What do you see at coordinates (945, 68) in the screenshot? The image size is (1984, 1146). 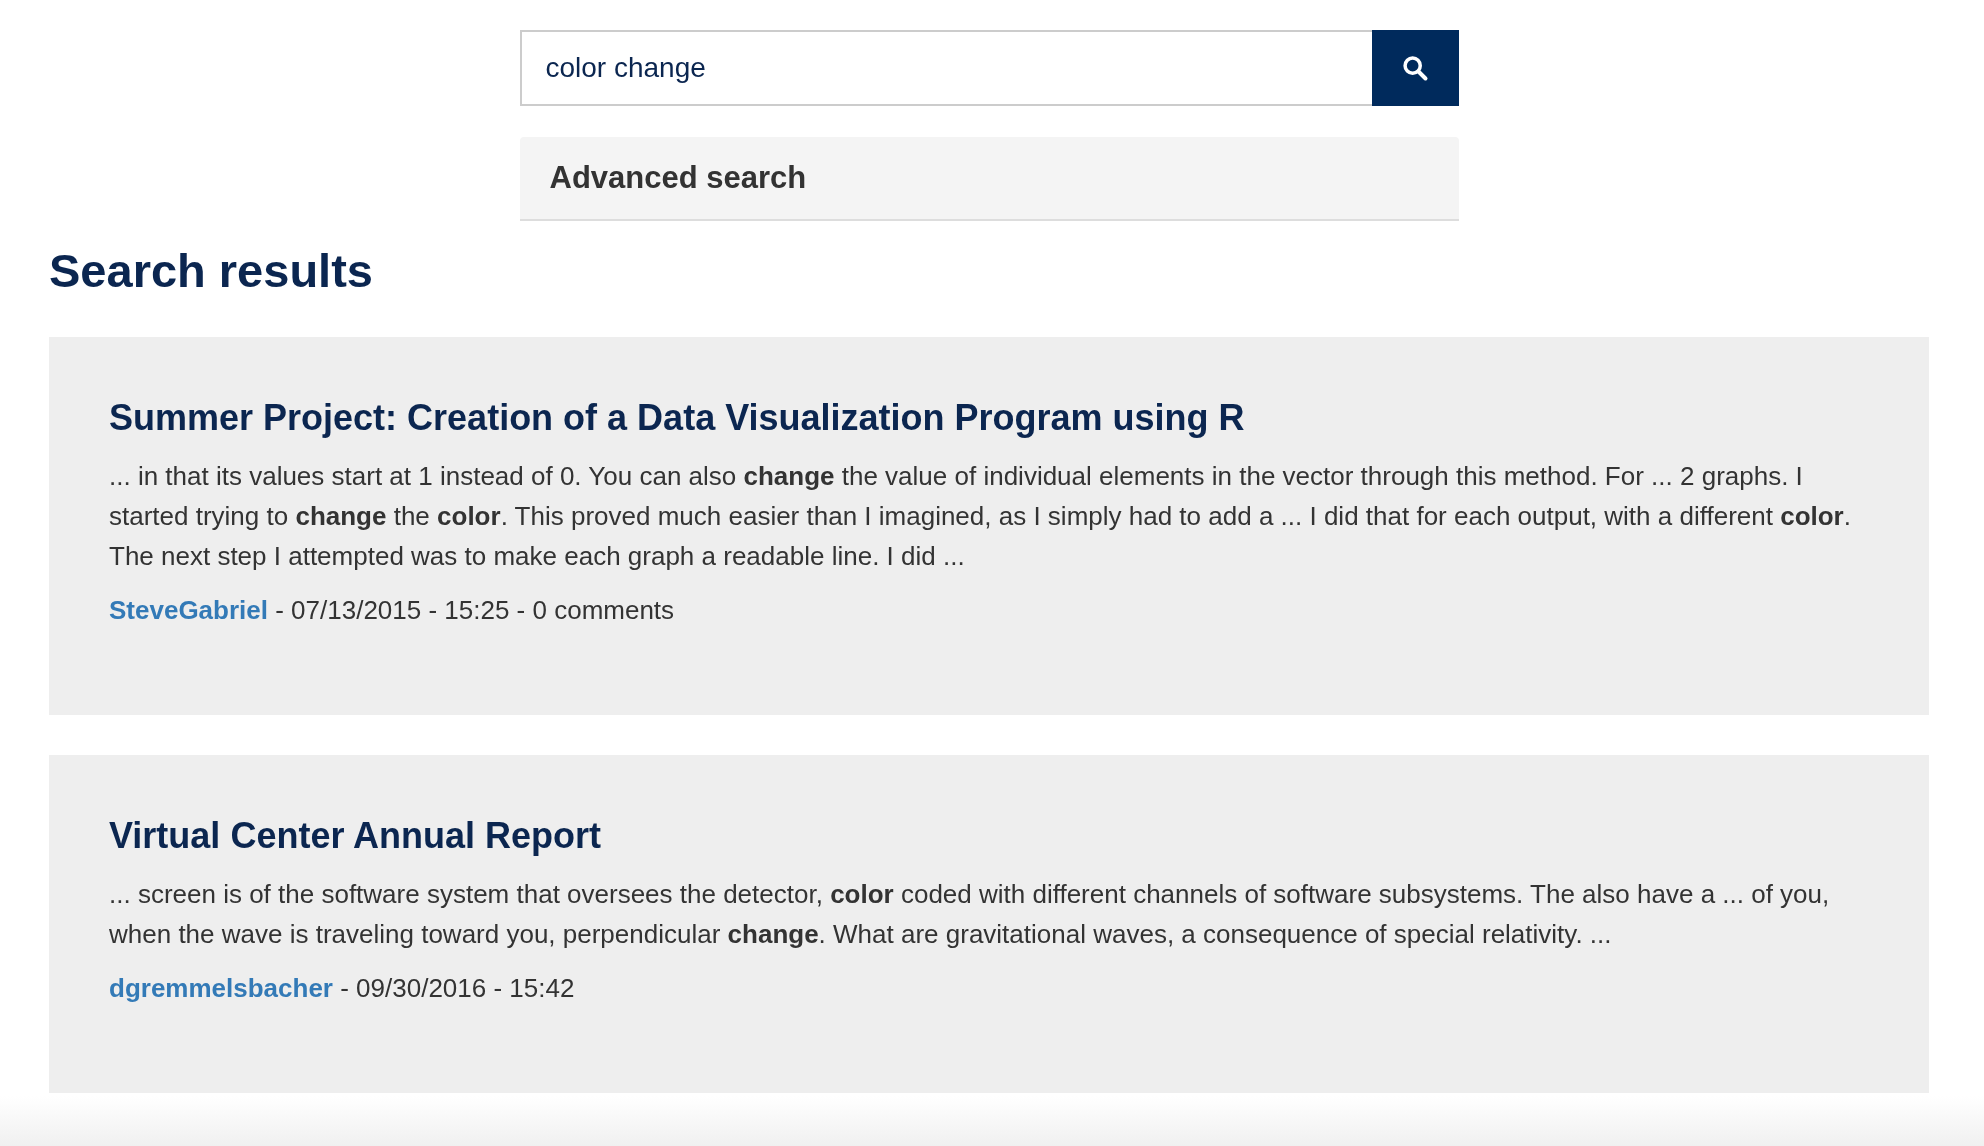 I see `search-field: color change` at bounding box center [945, 68].